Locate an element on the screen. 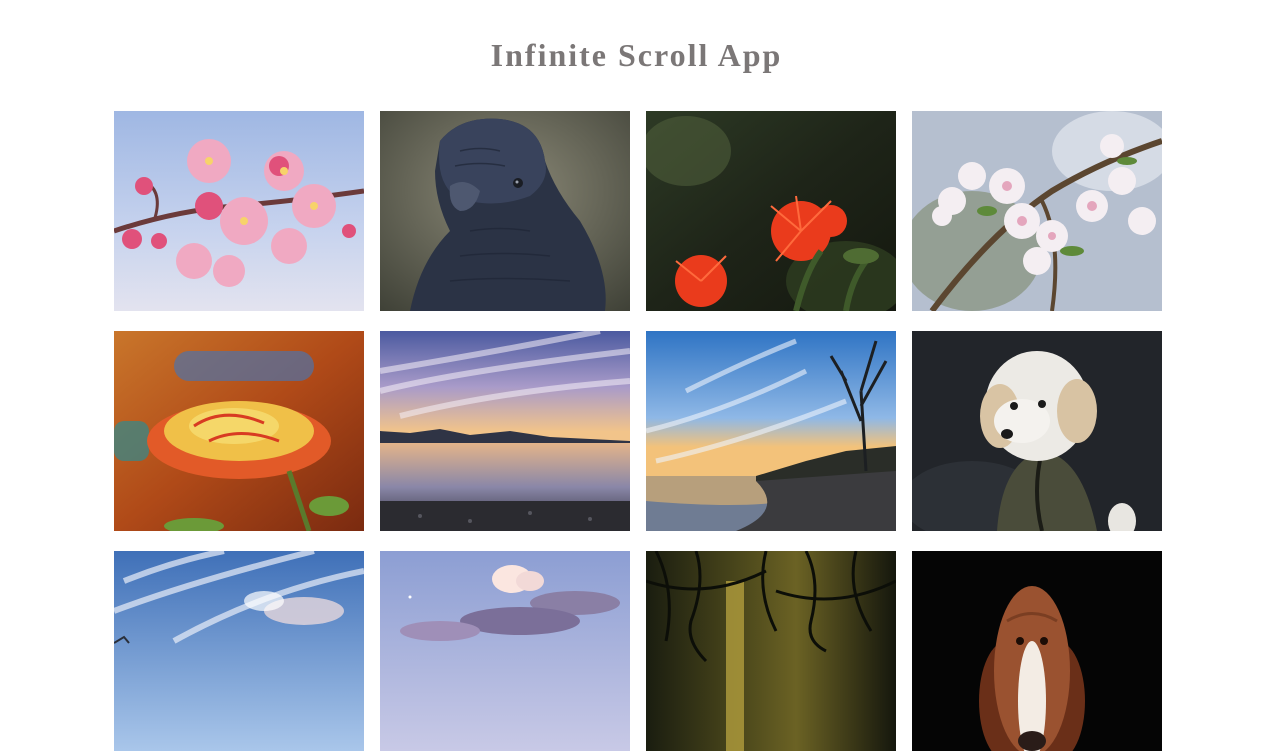 The image size is (1273, 751). photo-black-cockatoo is located at coordinates (505, 211).